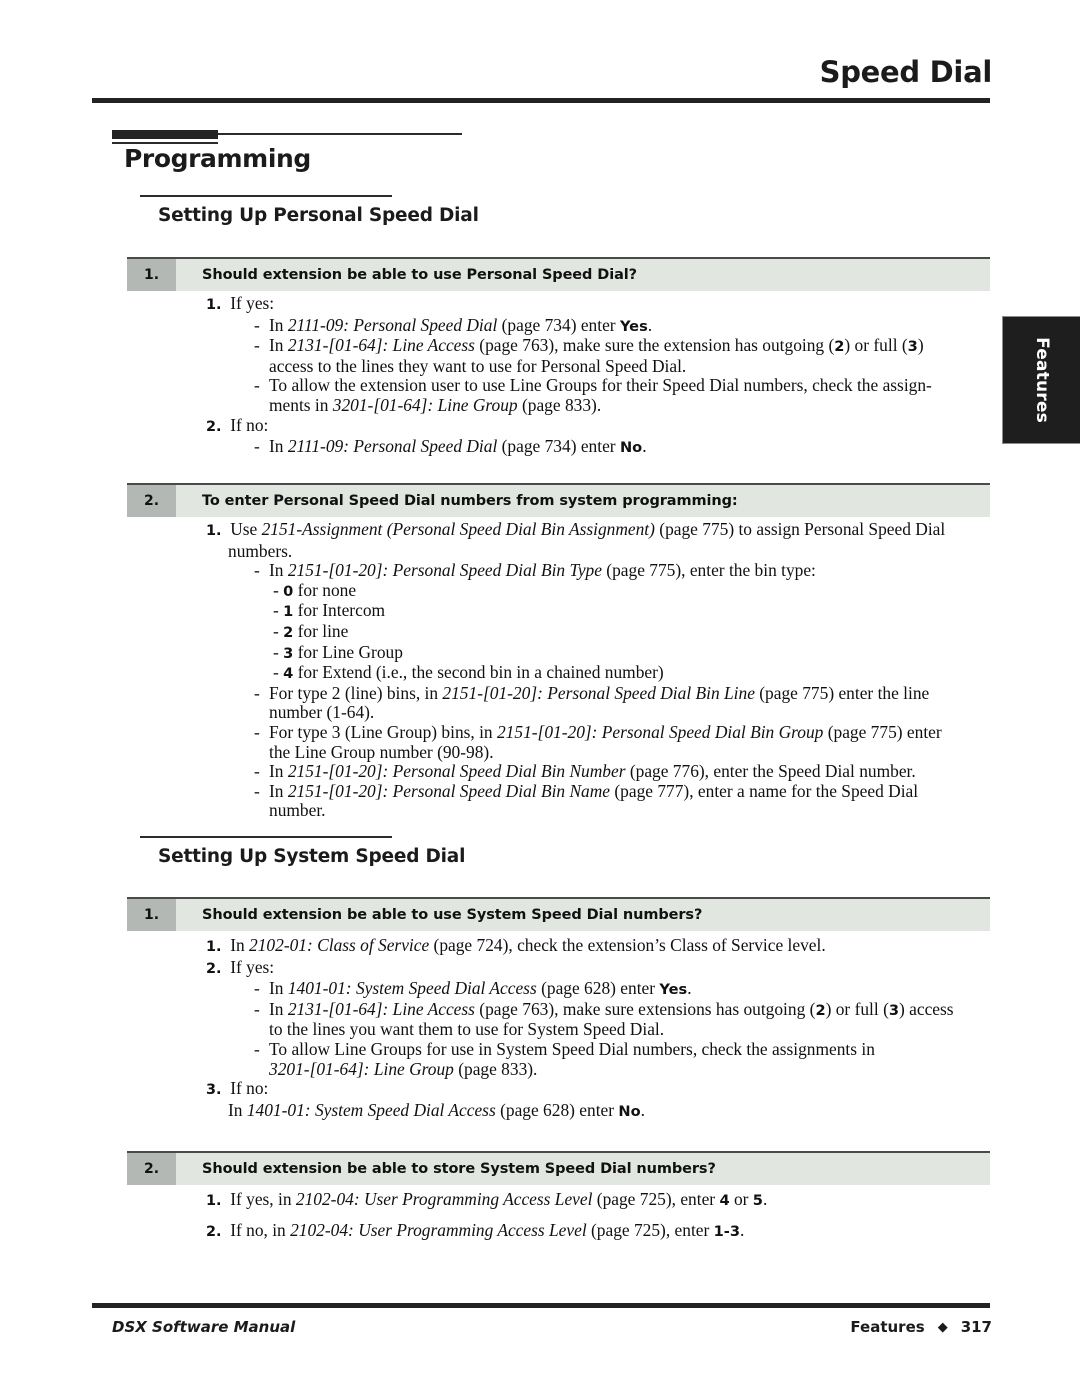 The height and width of the screenshot is (1397, 1080). What do you see at coordinates (403, 1068) in the screenshot?
I see `list-item-continuation: 3201-[01-64]: Line Group (page 833).` at bounding box center [403, 1068].